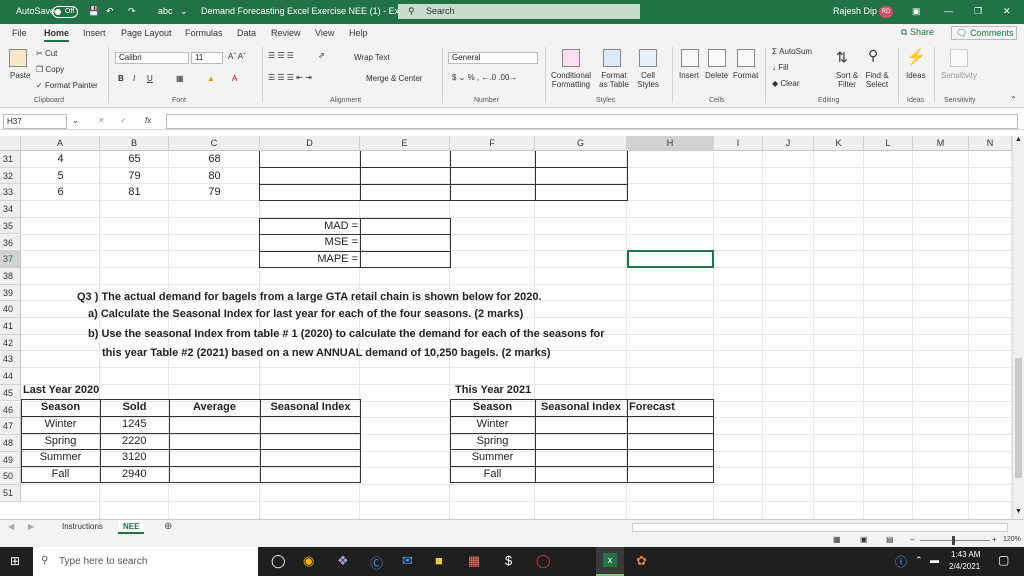  I want to click on sheet-tab-instructions: Instructions, so click(82, 526).